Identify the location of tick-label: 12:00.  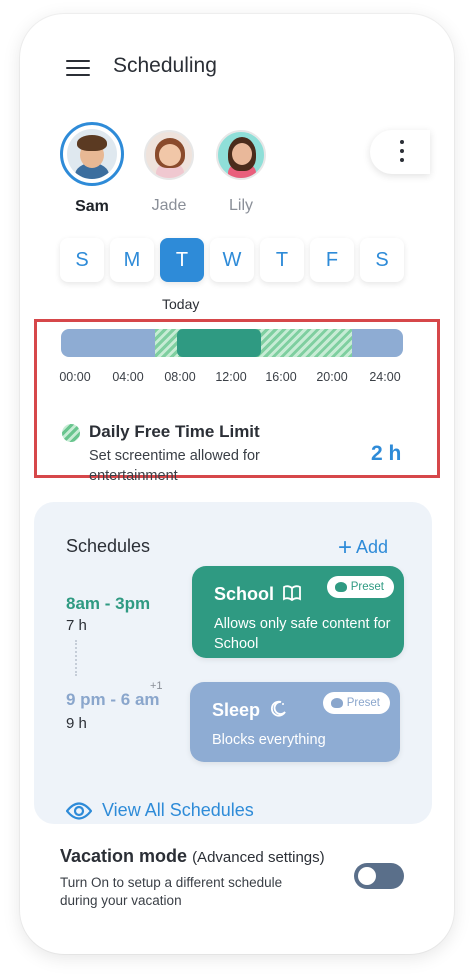
(231, 377).